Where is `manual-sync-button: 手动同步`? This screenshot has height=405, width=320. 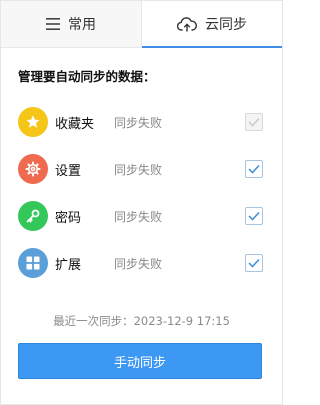 manual-sync-button: 手动同步 is located at coordinates (140, 361).